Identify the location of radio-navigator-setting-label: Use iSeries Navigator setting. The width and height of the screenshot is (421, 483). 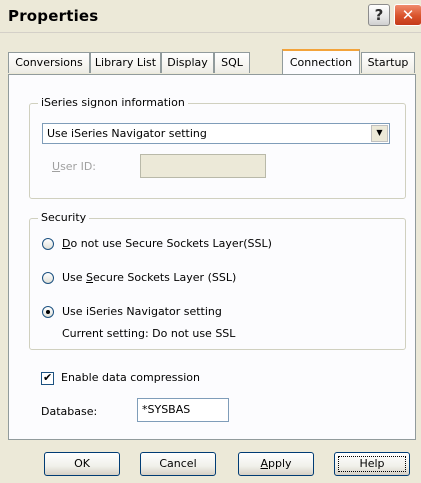
(142, 311).